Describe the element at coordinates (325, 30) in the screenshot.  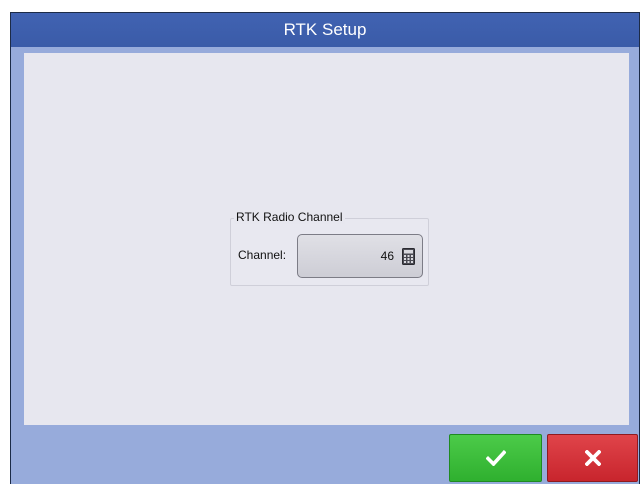
I see `dialog-title: RTK Setup` at that location.